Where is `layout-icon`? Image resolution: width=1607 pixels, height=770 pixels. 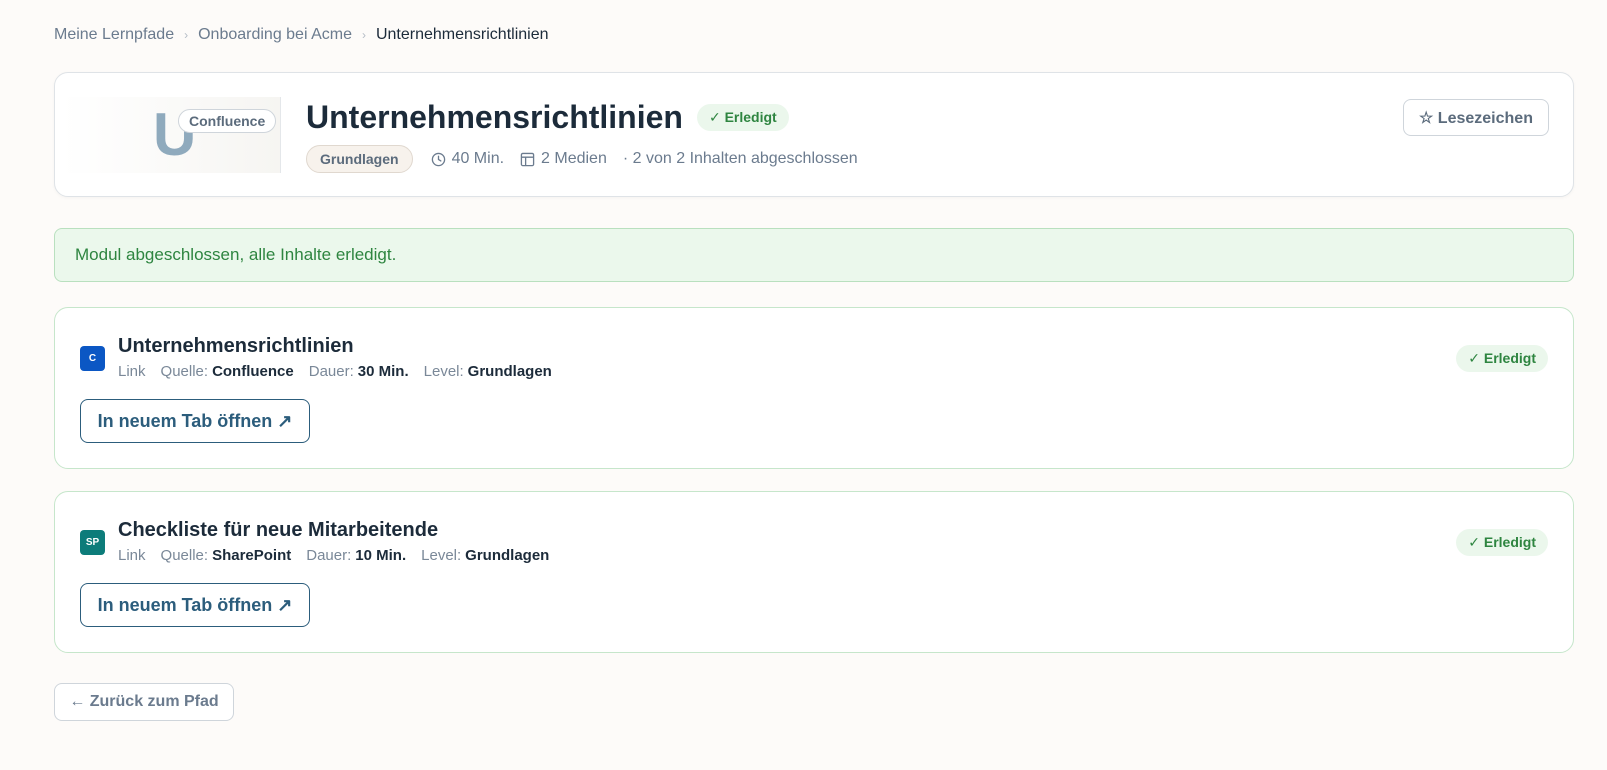
layout-icon is located at coordinates (527, 159).